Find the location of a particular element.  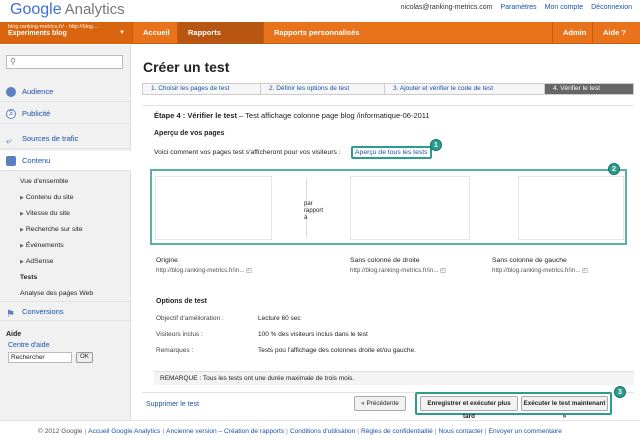

sidebar-sub-evenements: ▶ Événements is located at coordinates (42, 245).